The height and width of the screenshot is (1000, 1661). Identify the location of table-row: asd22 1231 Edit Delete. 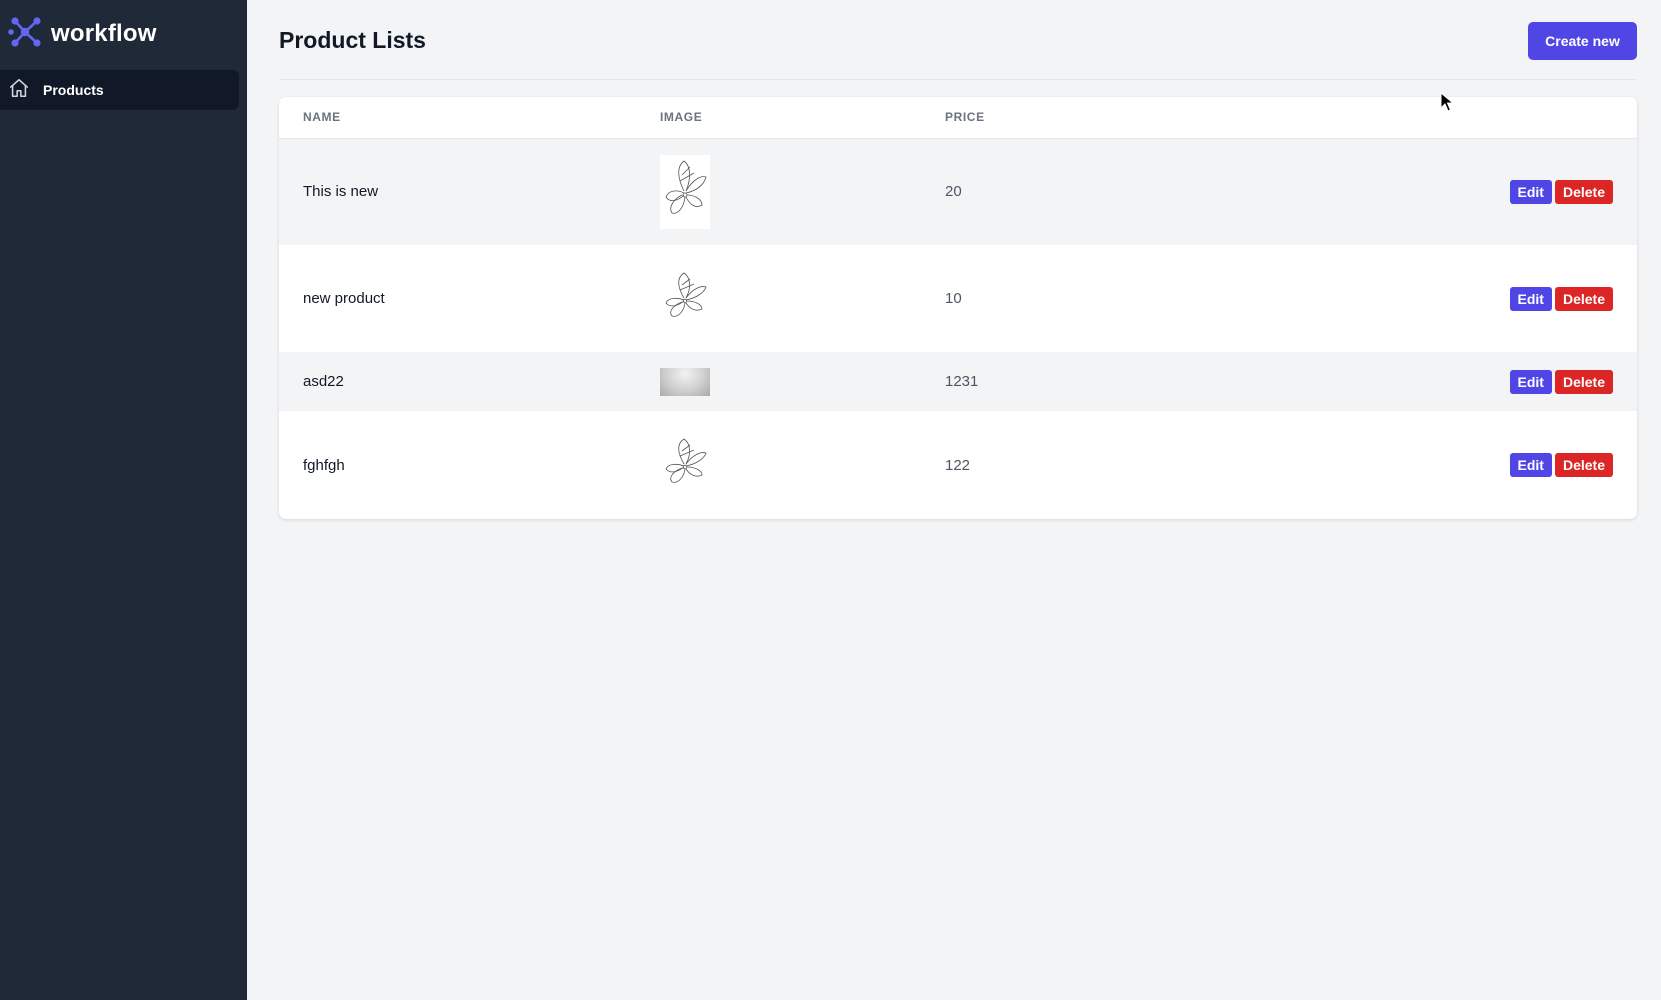
(958, 381).